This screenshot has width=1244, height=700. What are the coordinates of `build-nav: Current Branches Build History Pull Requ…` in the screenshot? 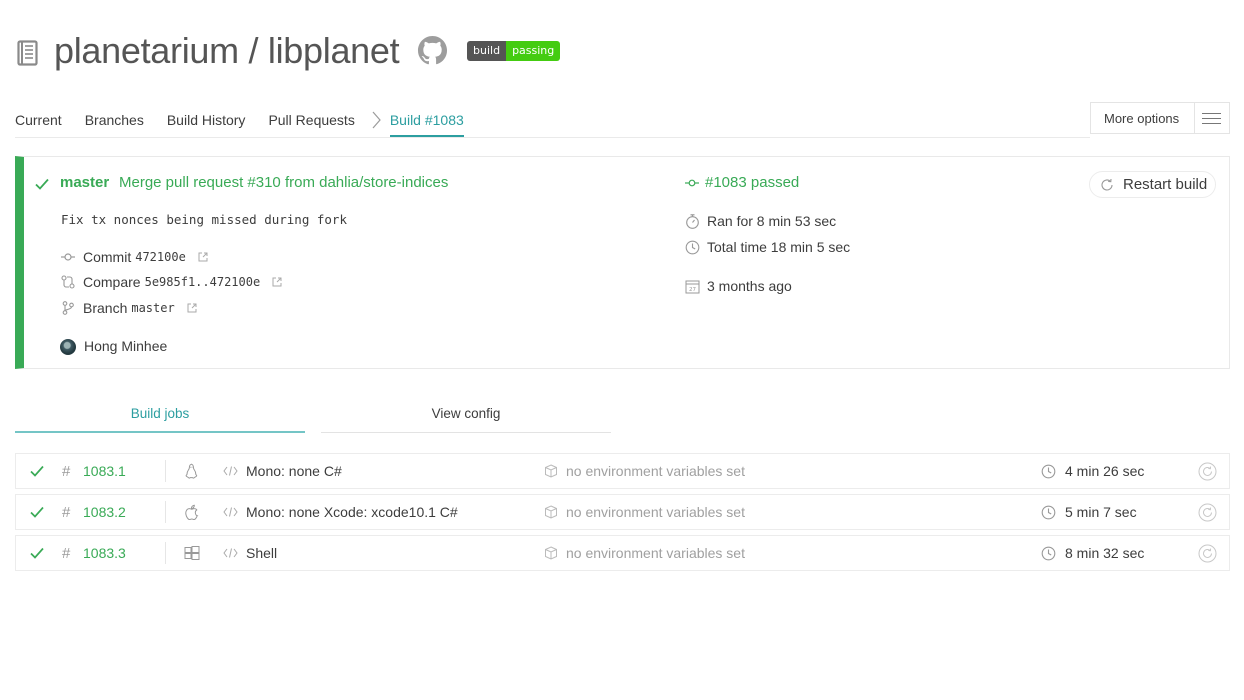 It's located at (251, 124).